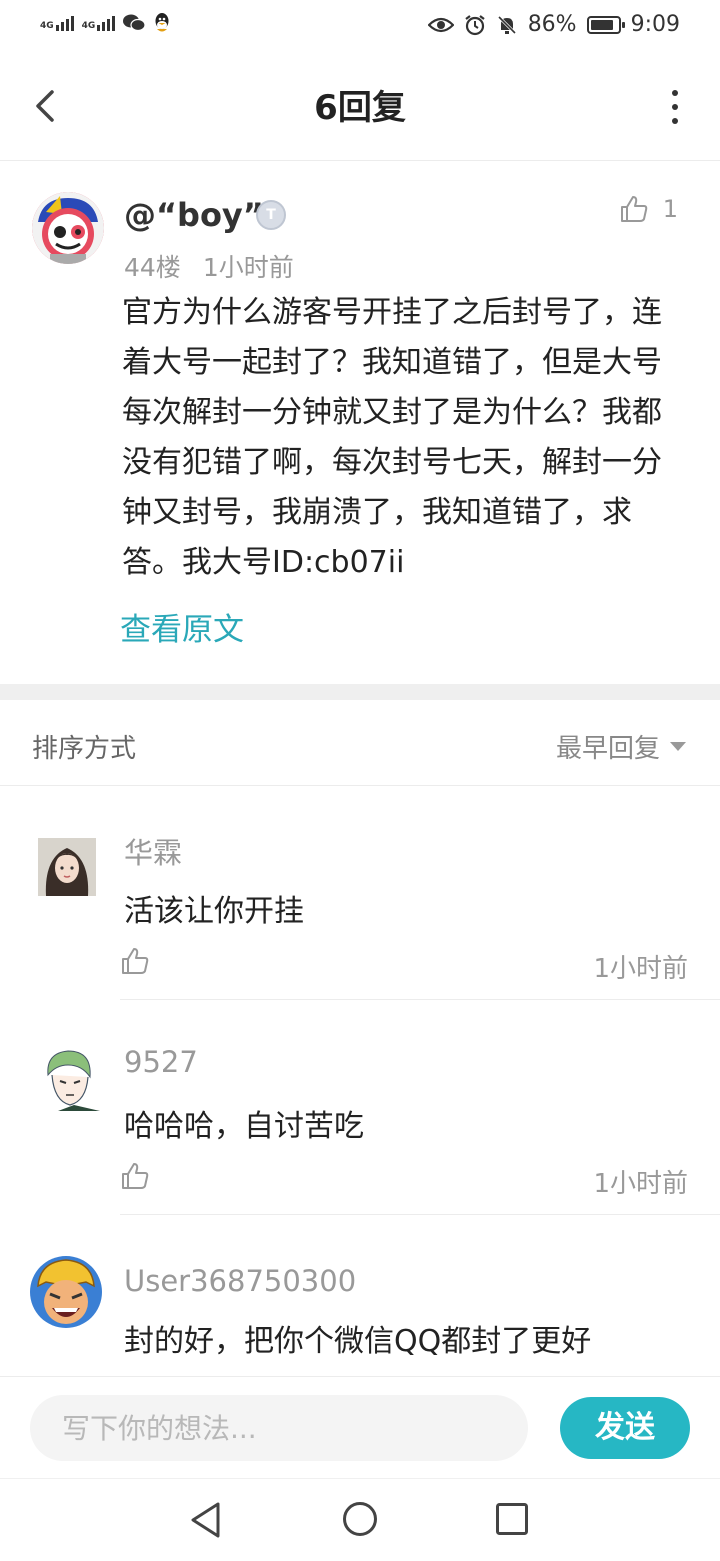 The width and height of the screenshot is (720, 1561). Describe the element at coordinates (512, 1519) in the screenshot. I see `nav-recents-icon` at that location.